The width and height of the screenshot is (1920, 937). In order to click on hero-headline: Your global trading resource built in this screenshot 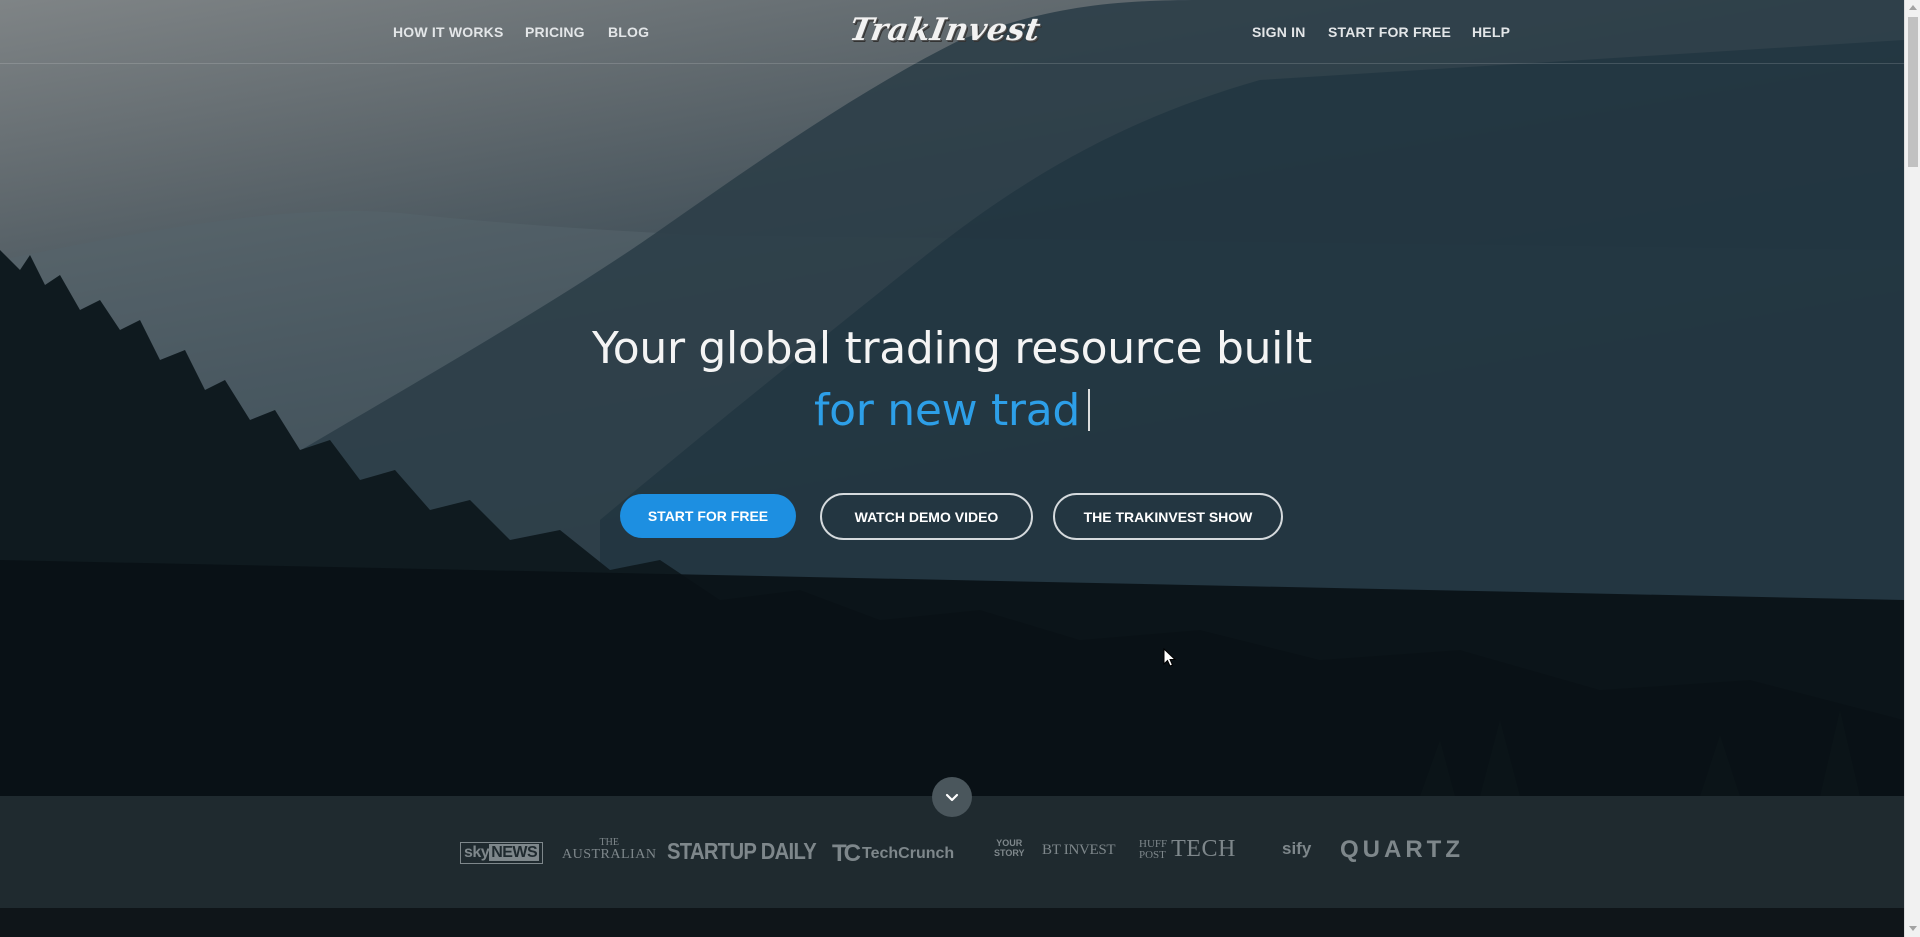, I will do `click(952, 348)`.